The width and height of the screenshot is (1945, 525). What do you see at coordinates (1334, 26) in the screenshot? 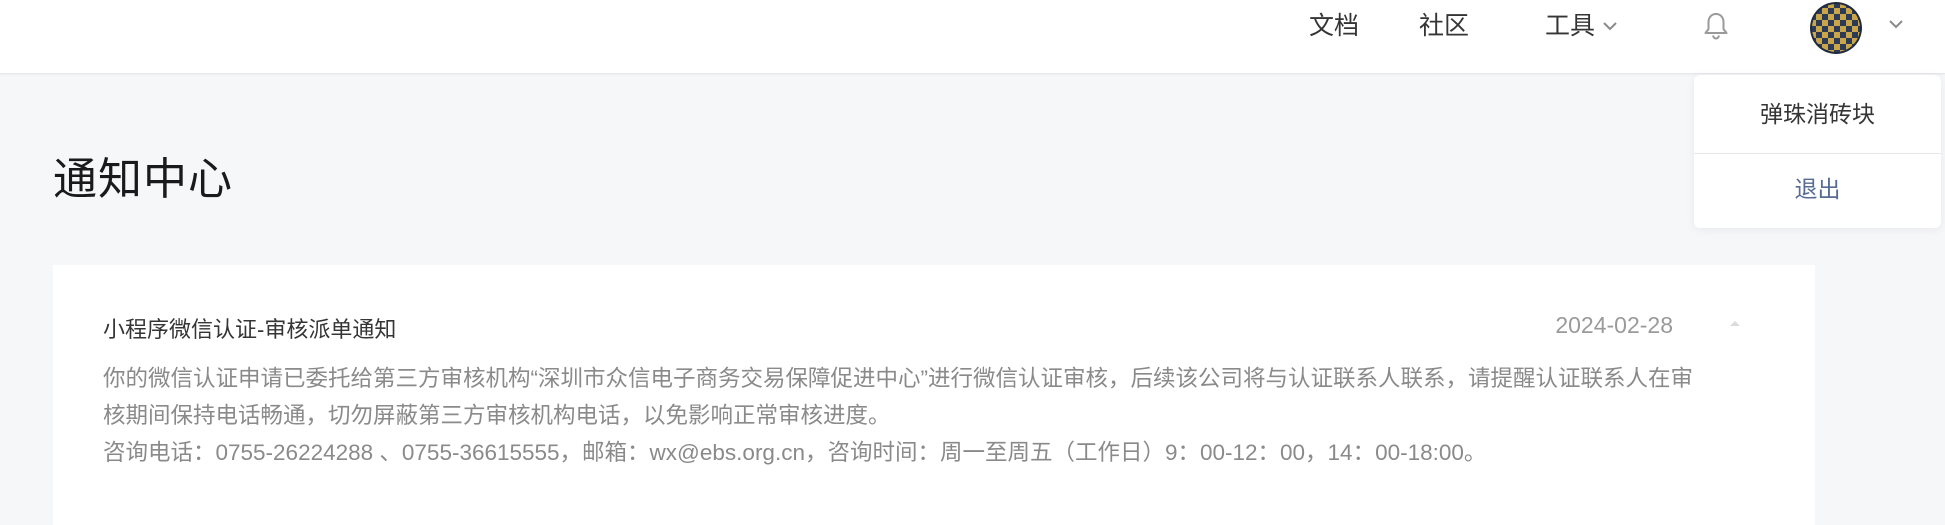
I see `nav-docs-link: 文档` at bounding box center [1334, 26].